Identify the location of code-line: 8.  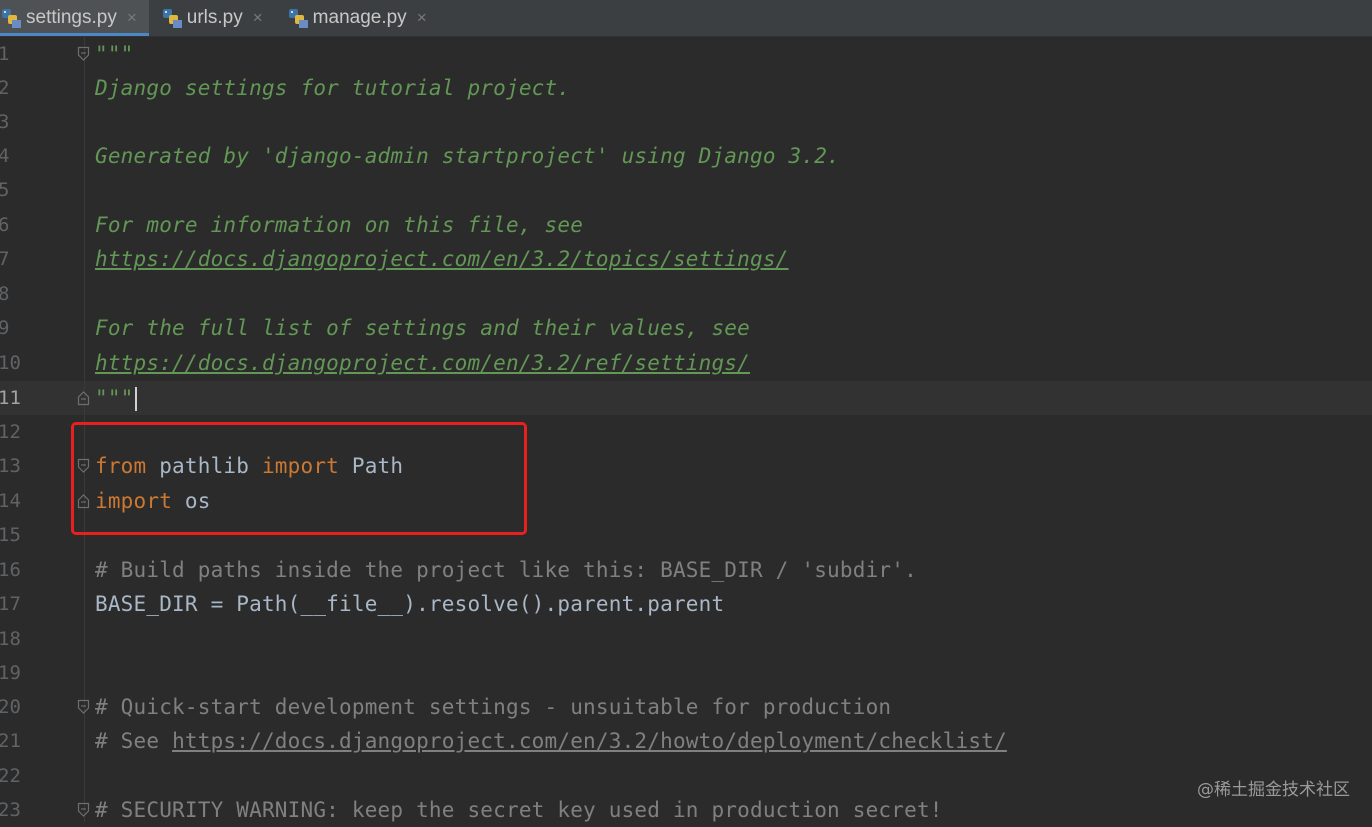
(686, 294).